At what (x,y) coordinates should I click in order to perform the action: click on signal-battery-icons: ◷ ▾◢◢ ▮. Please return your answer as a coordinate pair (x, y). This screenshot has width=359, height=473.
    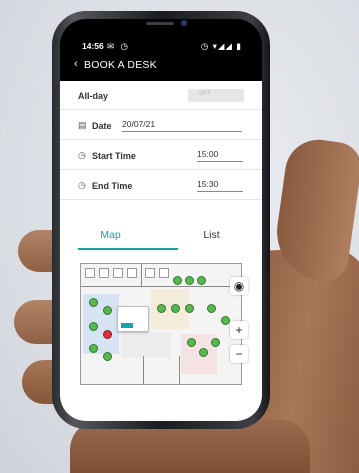
    Looking at the image, I should click on (221, 46).